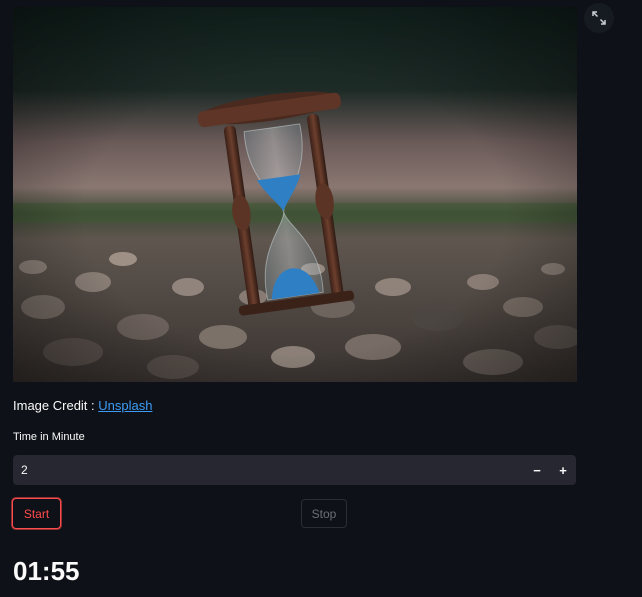  I want to click on countdown-display: 01:55, so click(46, 571).